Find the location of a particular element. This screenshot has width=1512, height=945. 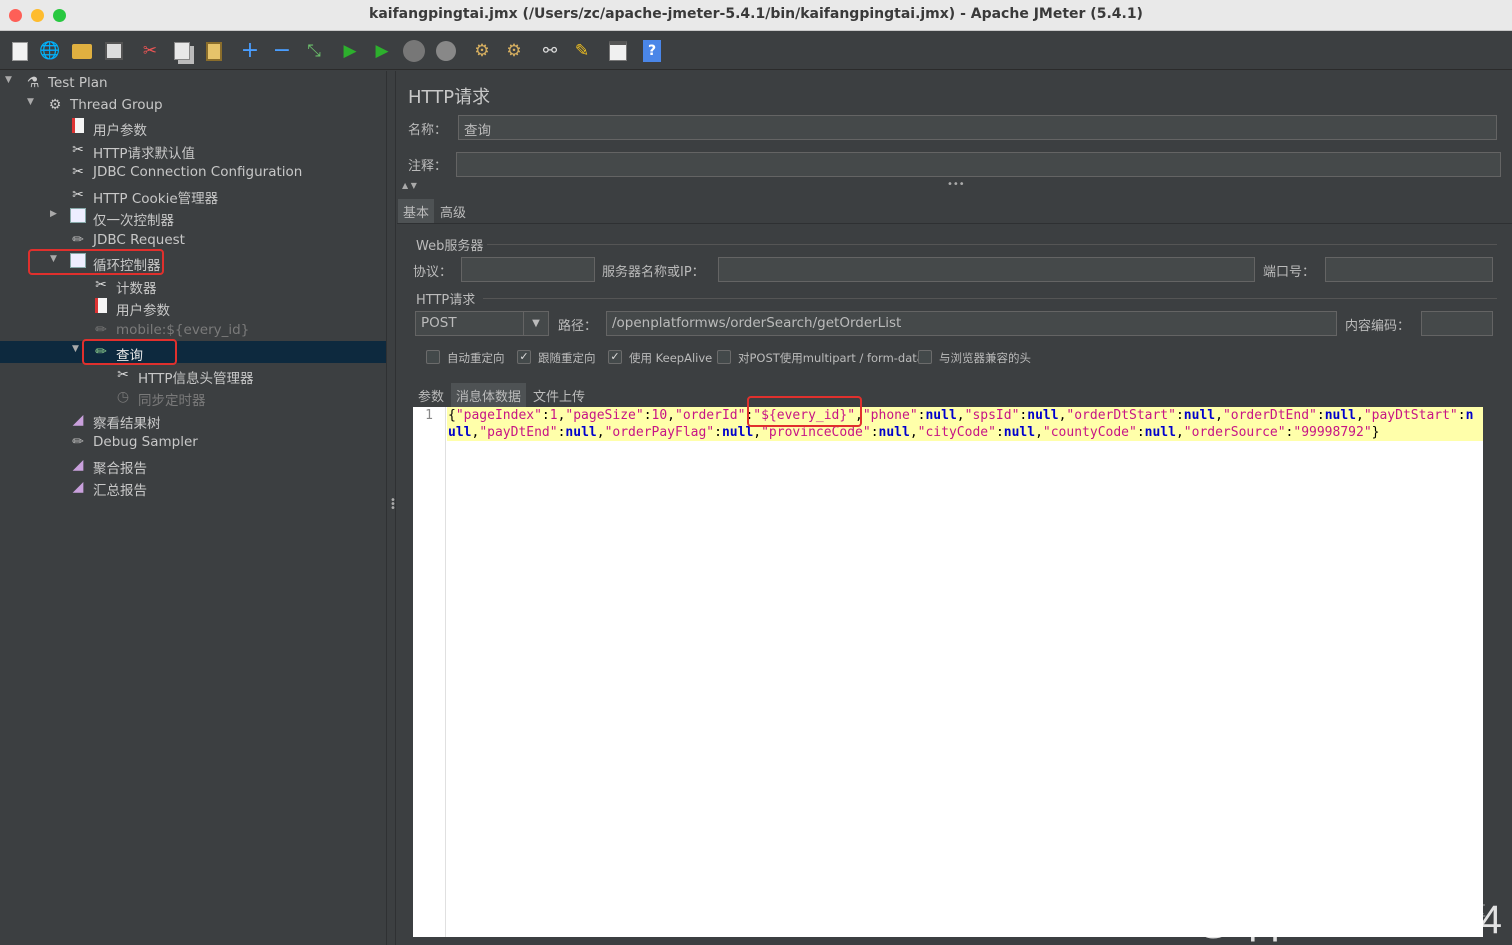

tree-item-user-params-2: 用户参数 is located at coordinates (193, 307).